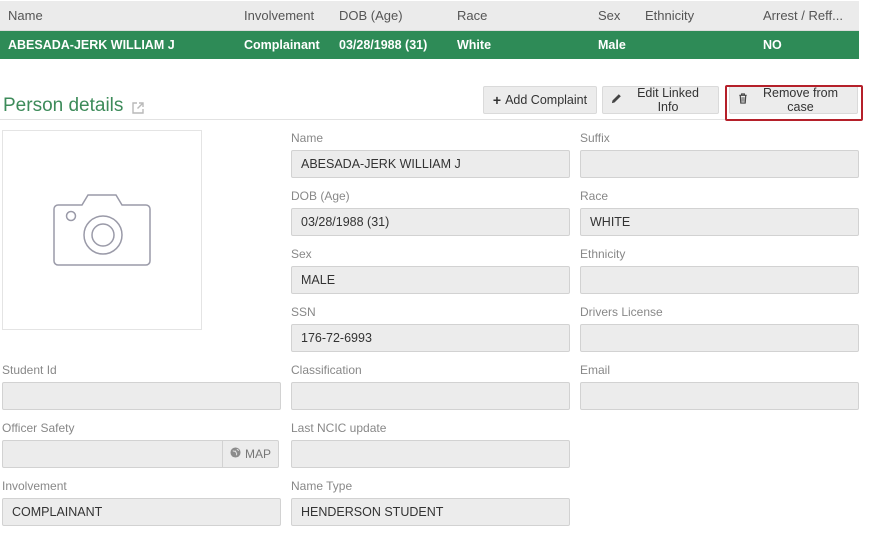 This screenshot has height=537, width=878. What do you see at coordinates (141, 396) in the screenshot?
I see `student-id-field` at bounding box center [141, 396].